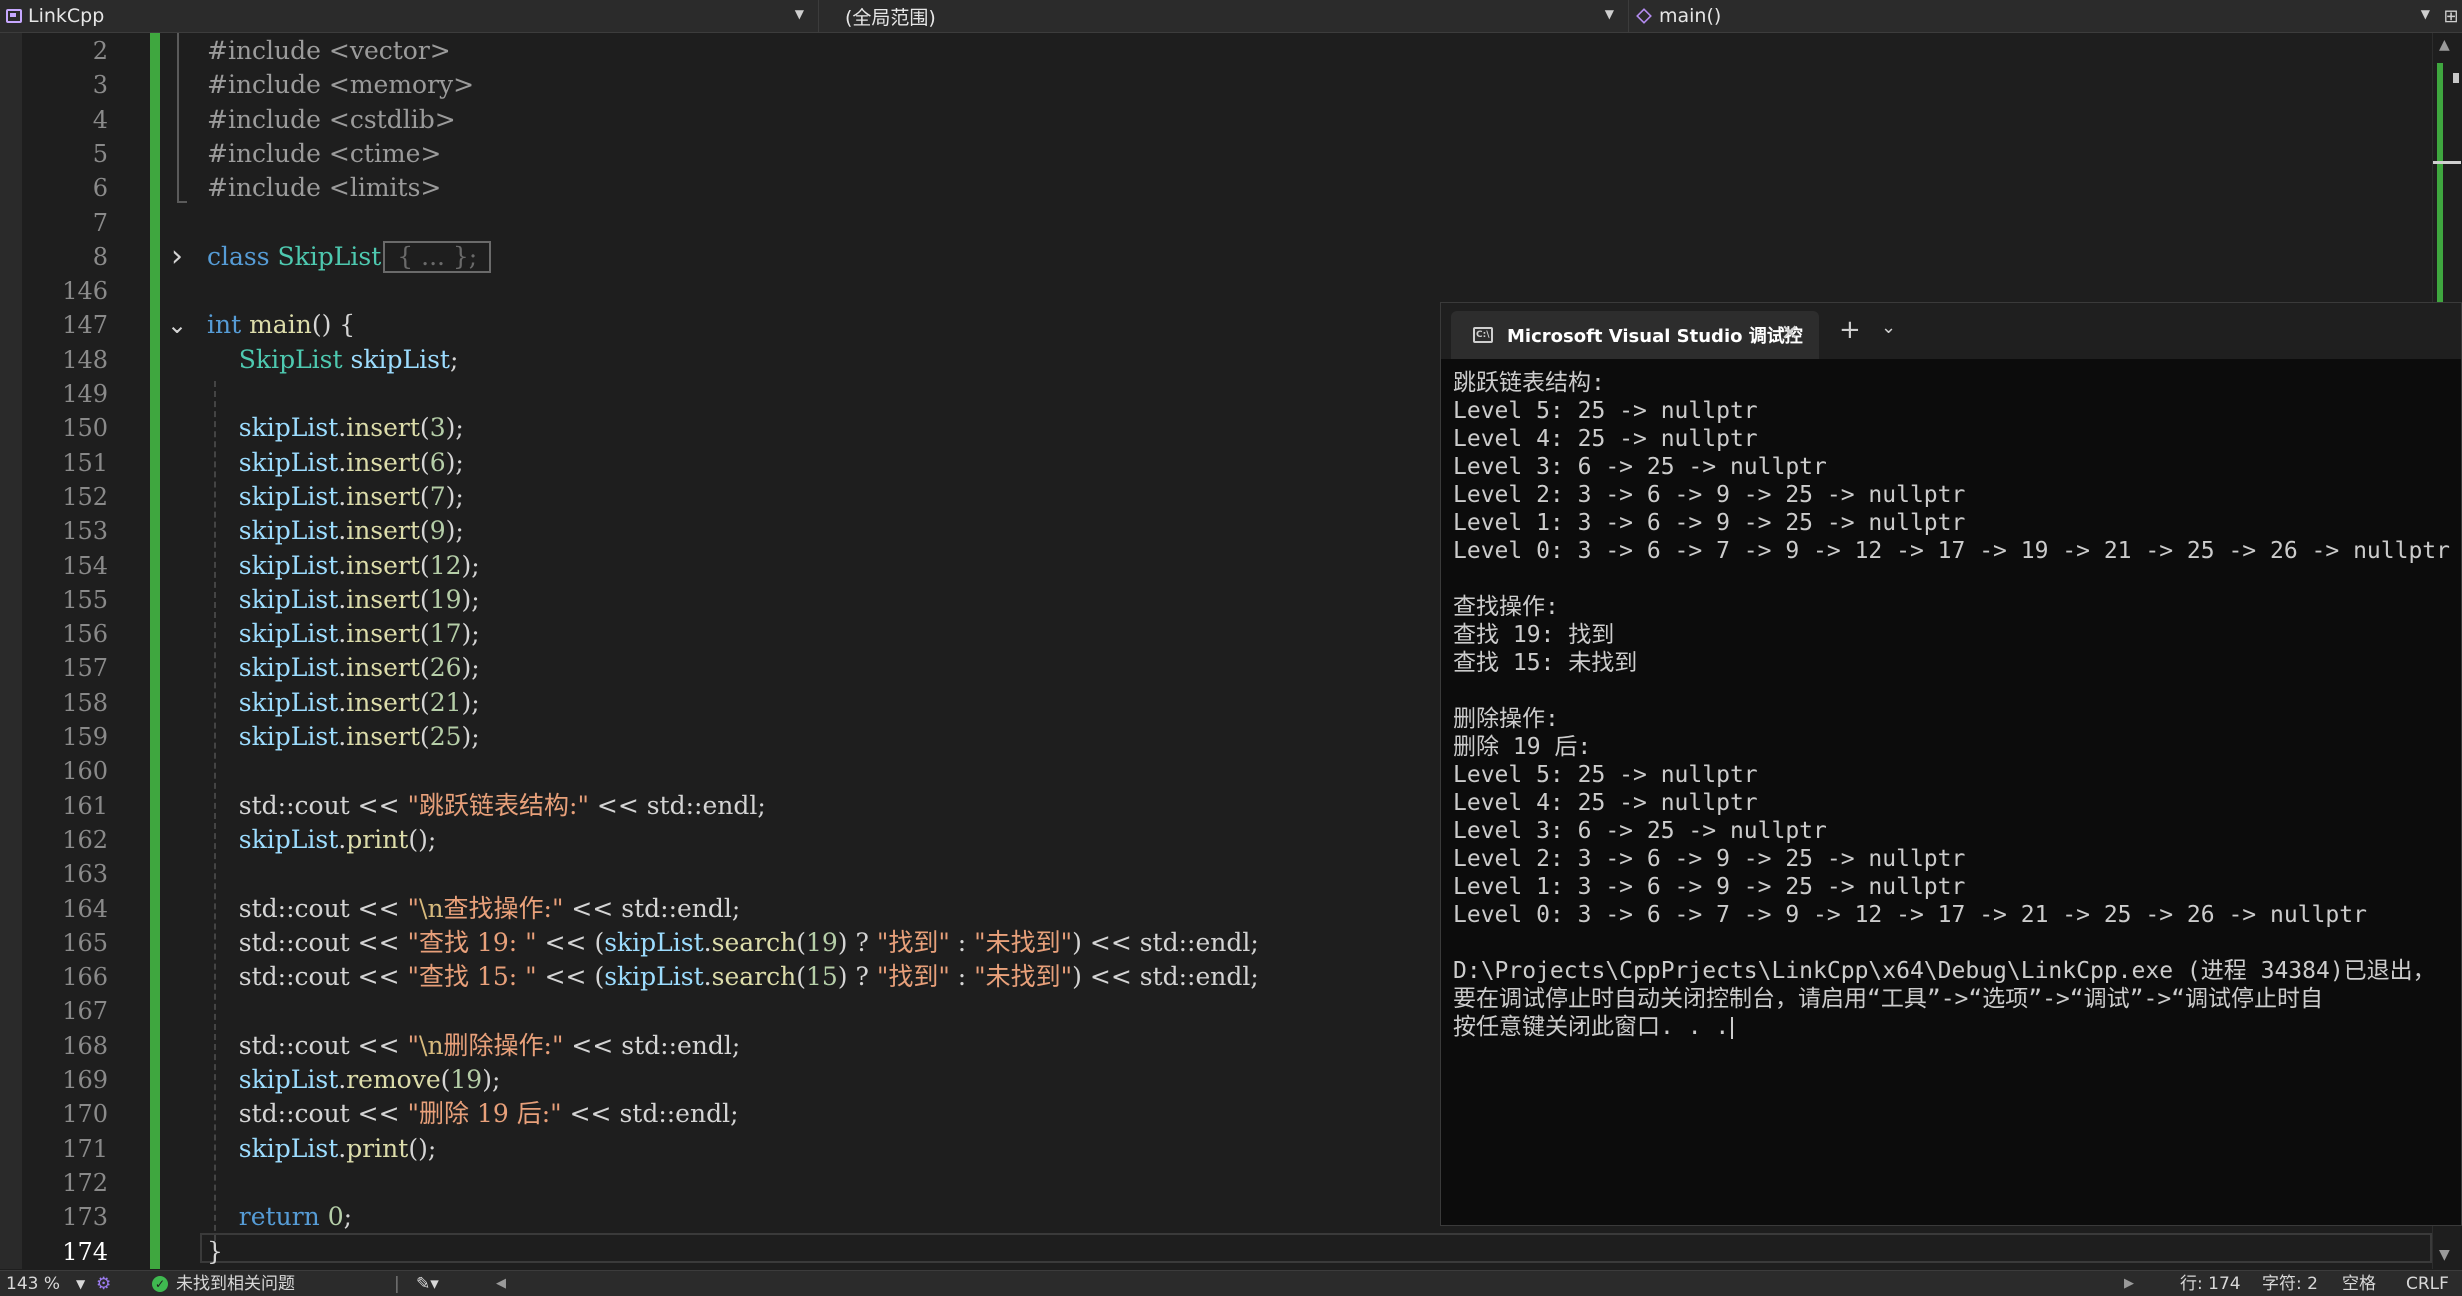  I want to click on zoom-level: 143 %, so click(33, 1284).